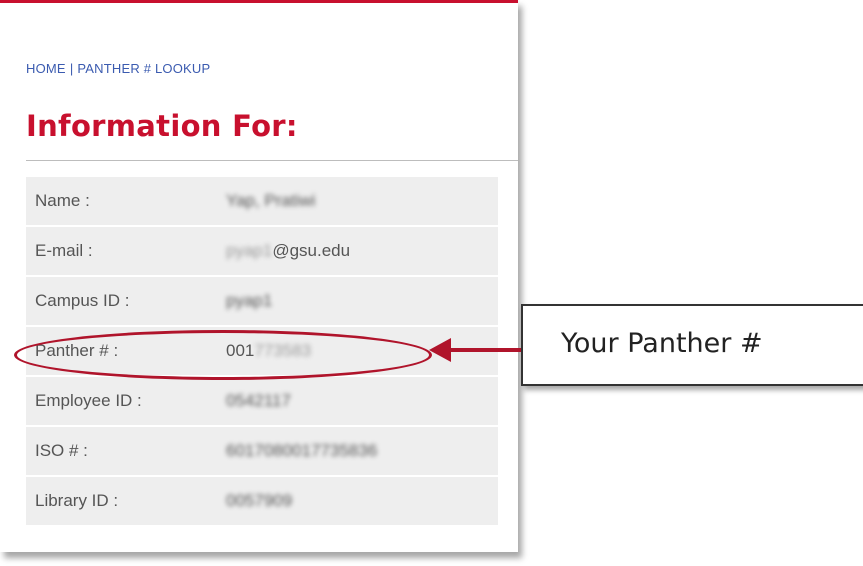 The height and width of the screenshot is (566, 863). I want to click on breadcrumb: HOME | PANTHER # LOOKUP, so click(118, 68).